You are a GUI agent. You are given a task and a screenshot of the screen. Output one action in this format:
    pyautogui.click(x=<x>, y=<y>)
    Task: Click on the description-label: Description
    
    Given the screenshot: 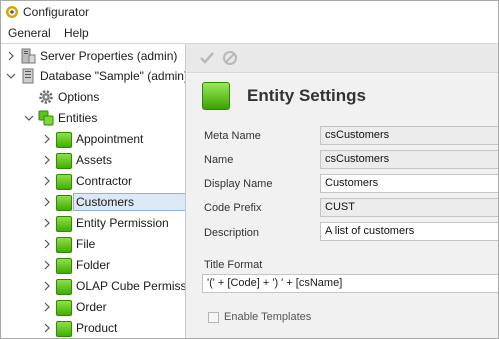 What is the action you would take?
    pyautogui.click(x=232, y=233)
    